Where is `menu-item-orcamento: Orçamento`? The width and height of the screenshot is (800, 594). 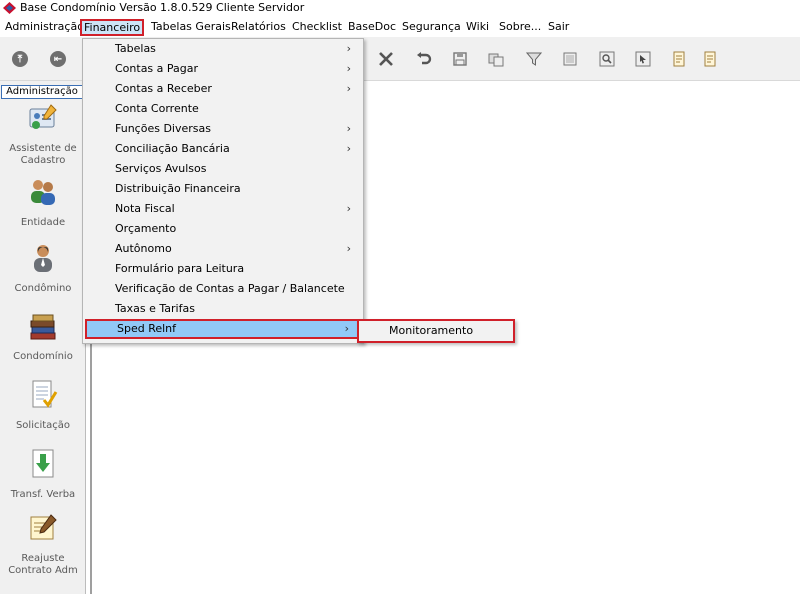
menu-item-orcamento: Orçamento is located at coordinates (223, 229).